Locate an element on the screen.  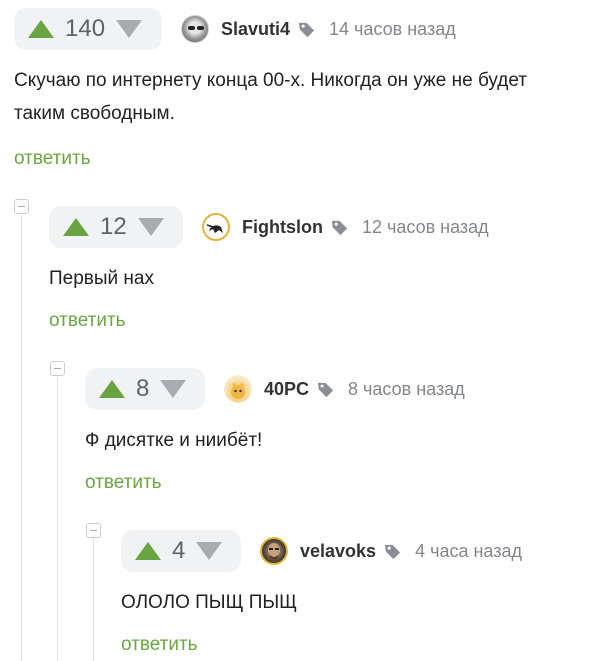
rating-score: 4 is located at coordinates (179, 550).